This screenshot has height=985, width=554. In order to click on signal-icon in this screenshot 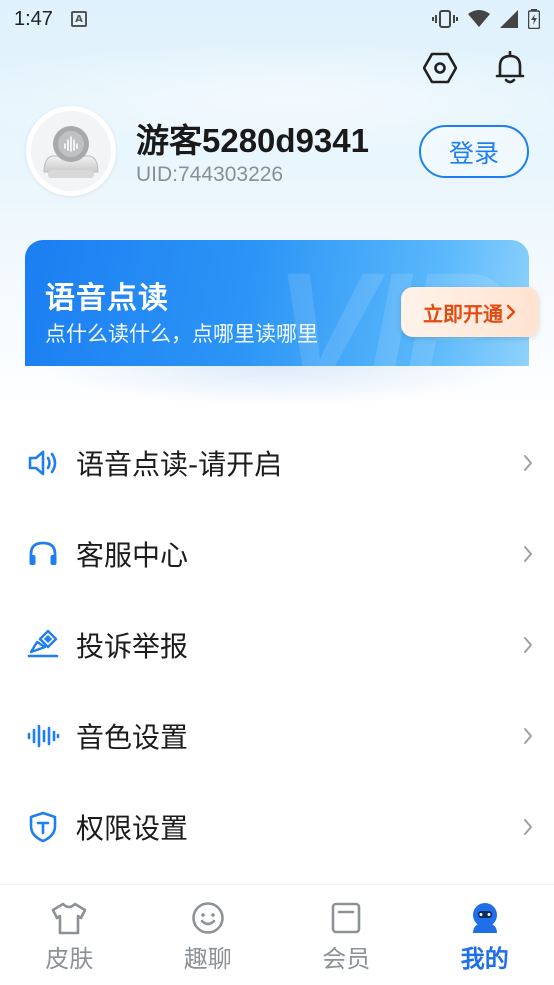, I will do `click(509, 19)`.